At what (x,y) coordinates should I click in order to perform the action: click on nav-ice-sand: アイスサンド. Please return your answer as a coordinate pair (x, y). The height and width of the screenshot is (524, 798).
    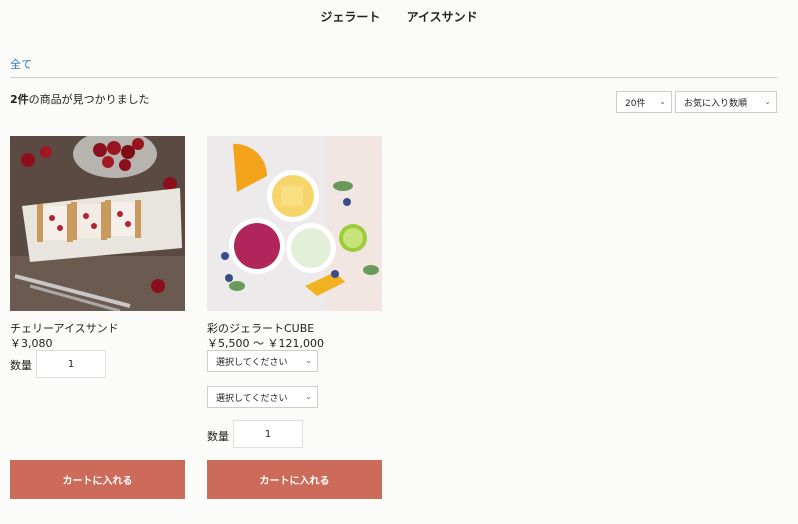
    Looking at the image, I should click on (442, 17).